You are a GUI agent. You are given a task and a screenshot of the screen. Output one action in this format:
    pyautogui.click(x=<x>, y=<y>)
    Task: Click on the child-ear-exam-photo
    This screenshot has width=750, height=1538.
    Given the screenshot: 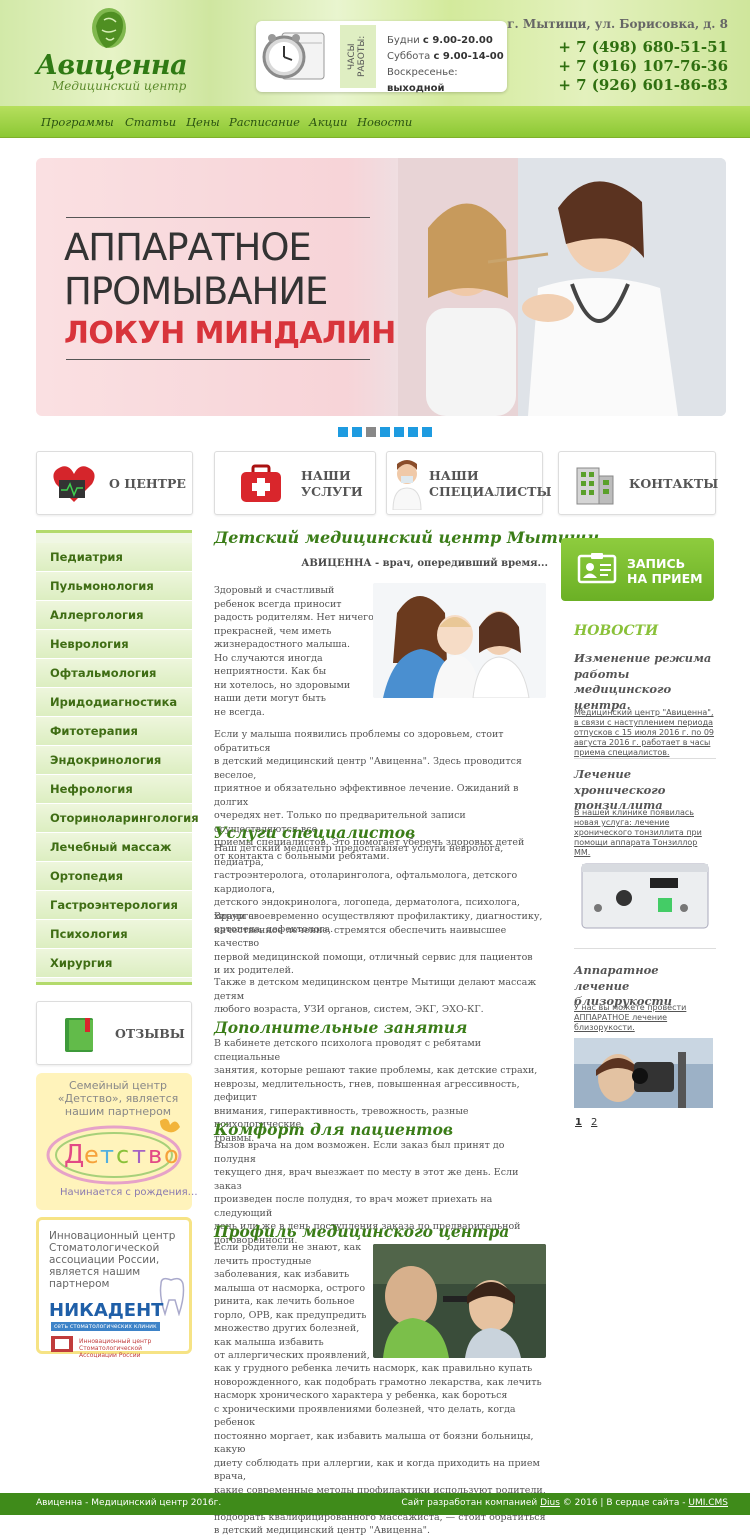 What is the action you would take?
    pyautogui.click(x=459, y=1301)
    